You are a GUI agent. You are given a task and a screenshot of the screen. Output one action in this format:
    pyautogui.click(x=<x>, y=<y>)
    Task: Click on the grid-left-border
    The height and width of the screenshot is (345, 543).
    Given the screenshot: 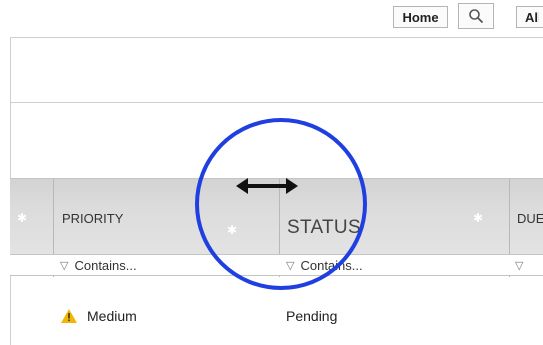 What is the action you would take?
    pyautogui.click(x=10, y=310)
    